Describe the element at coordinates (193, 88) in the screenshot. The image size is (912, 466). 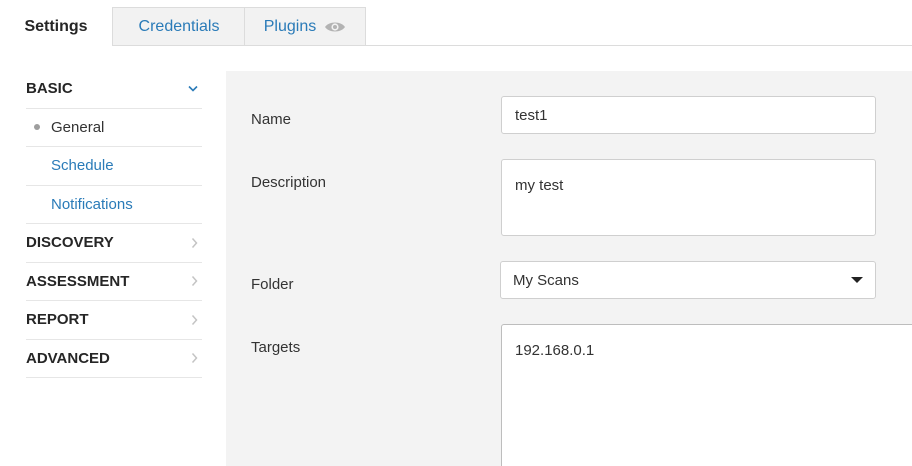
I see `chevron-down-icon` at that location.